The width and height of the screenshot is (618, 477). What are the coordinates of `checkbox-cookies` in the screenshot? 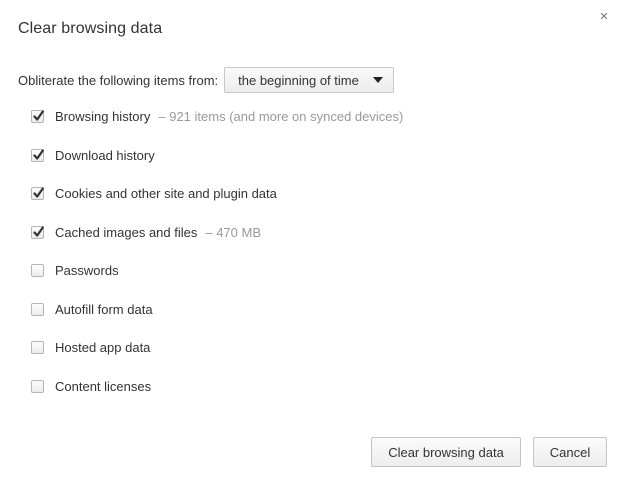 It's located at (37, 193).